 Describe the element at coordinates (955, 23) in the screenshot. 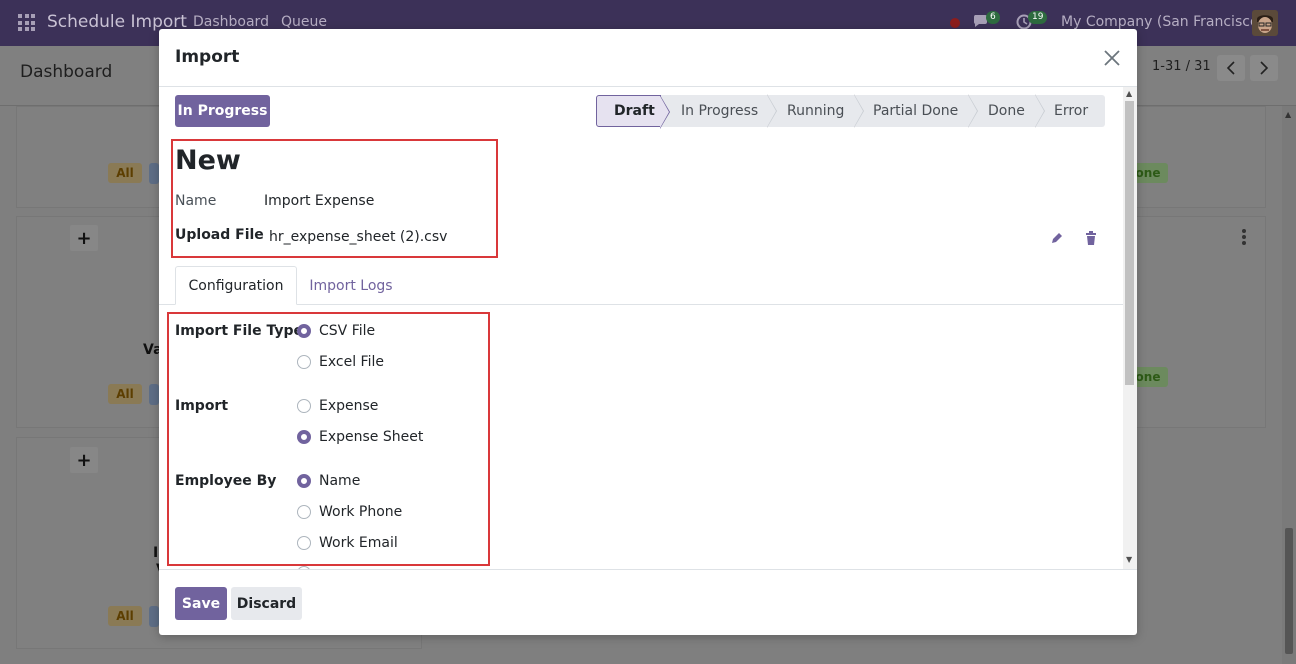

I see `status-dot-icon` at that location.